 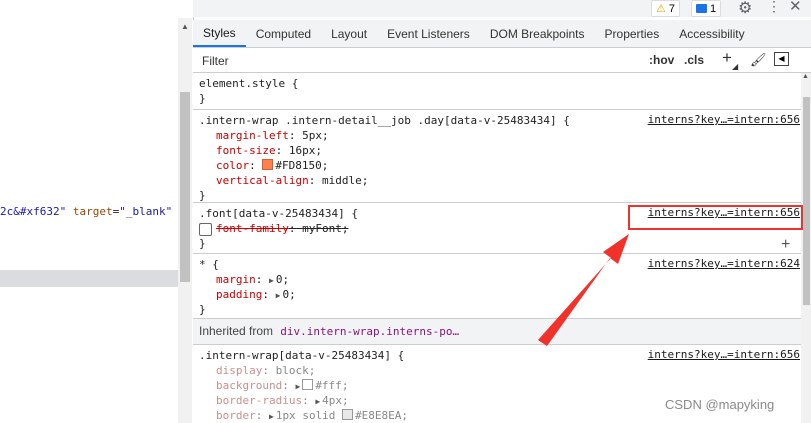 What do you see at coordinates (745, 9) in the screenshot?
I see `gear-icon: ⚙` at bounding box center [745, 9].